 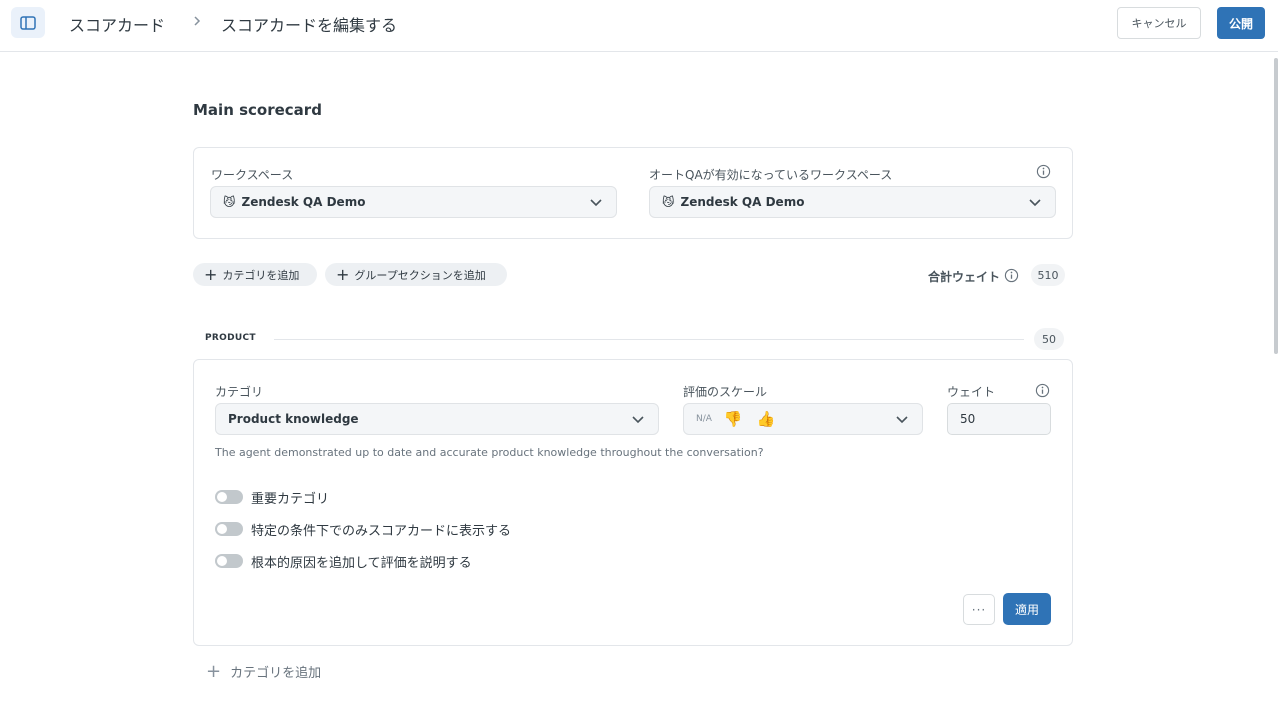 What do you see at coordinates (420, 275) in the screenshot?
I see `add-group-label: グループセクションを追加` at bounding box center [420, 275].